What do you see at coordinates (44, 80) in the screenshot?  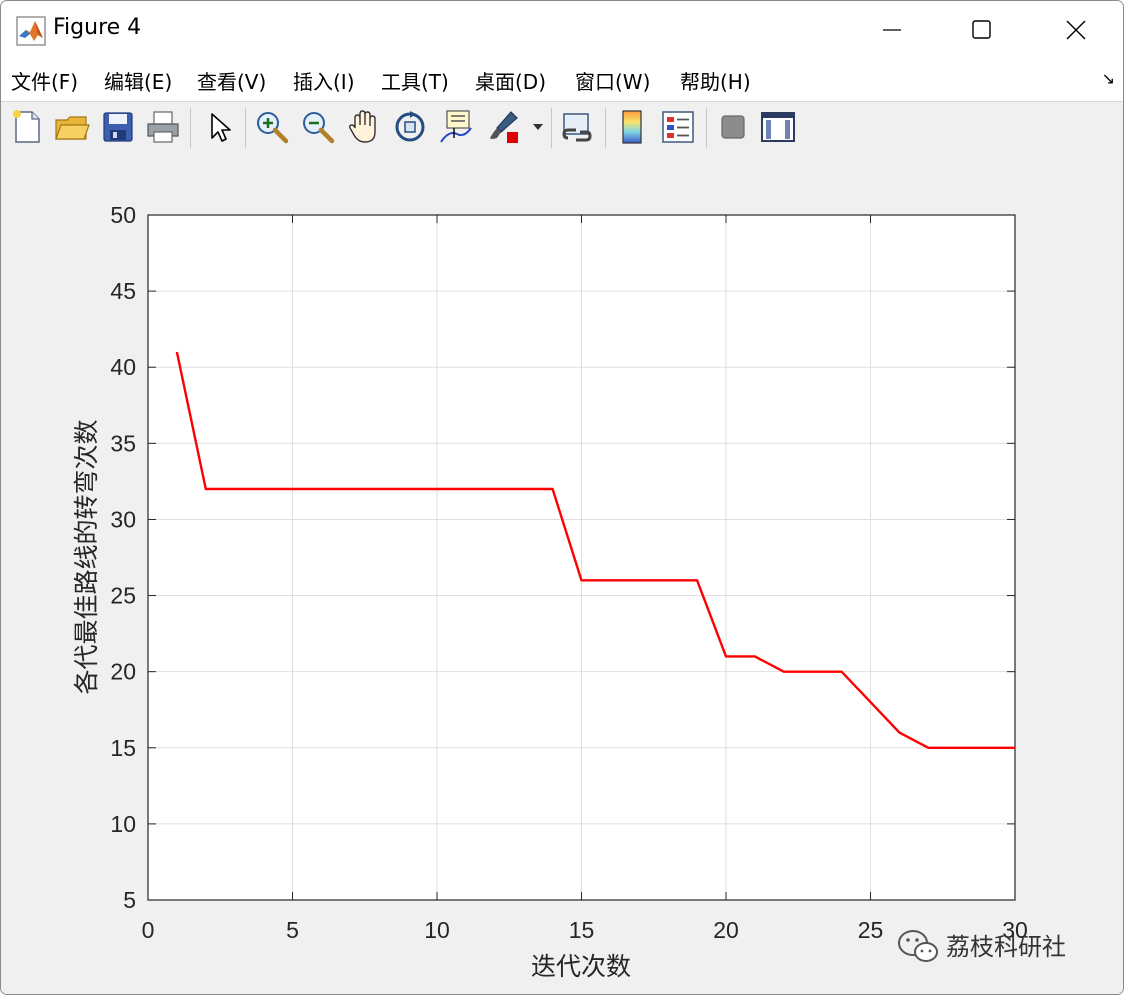 I see `menu-file: 文件(F)` at bounding box center [44, 80].